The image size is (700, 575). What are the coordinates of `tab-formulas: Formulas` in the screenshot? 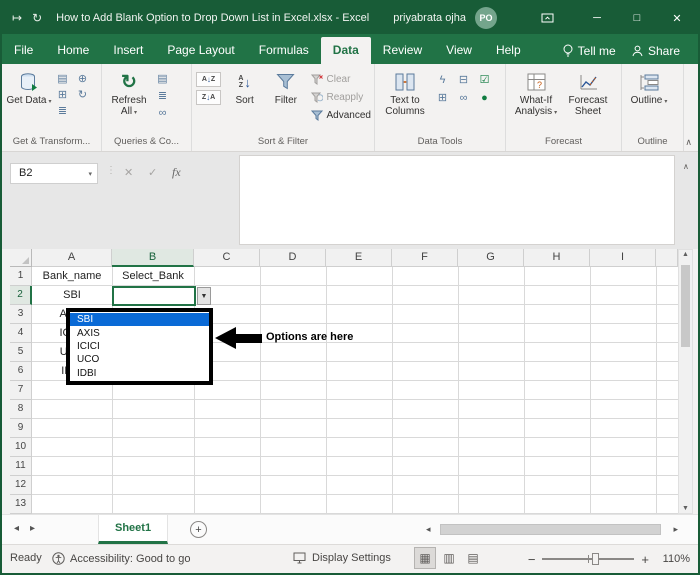 It's located at (284, 50).